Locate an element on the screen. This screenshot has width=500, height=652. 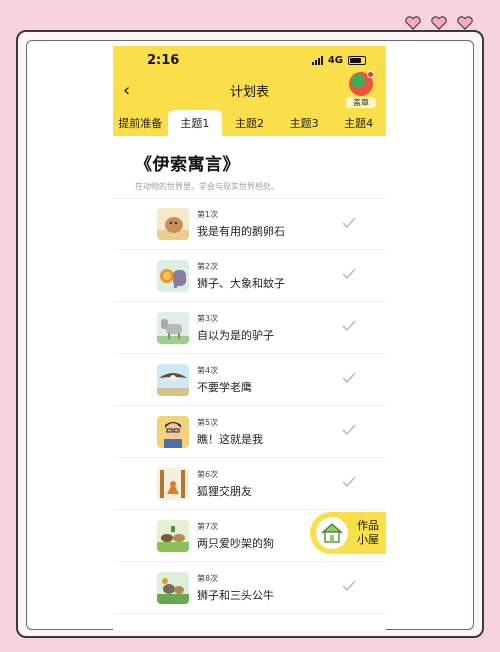
stamp-button: 盖章 is located at coordinates (361, 89).